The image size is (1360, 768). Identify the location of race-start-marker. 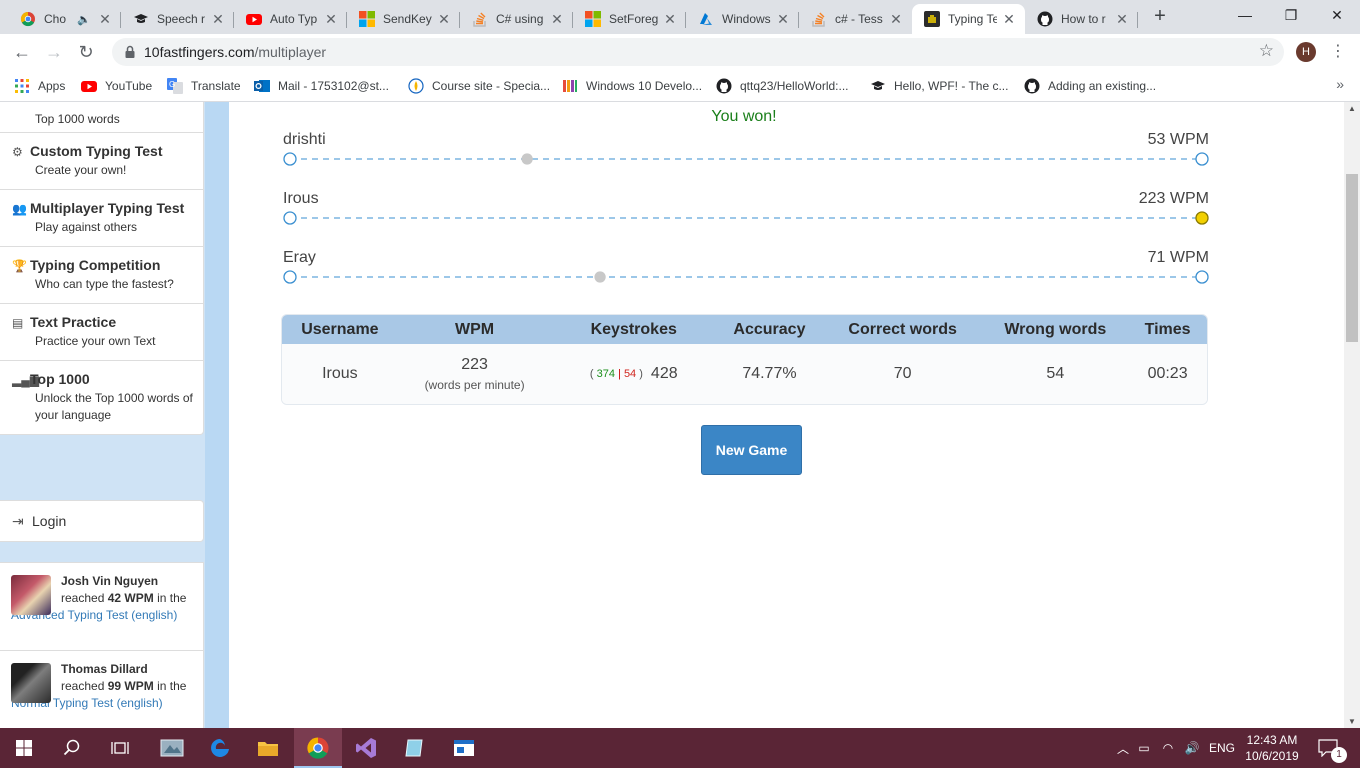
(290, 277).